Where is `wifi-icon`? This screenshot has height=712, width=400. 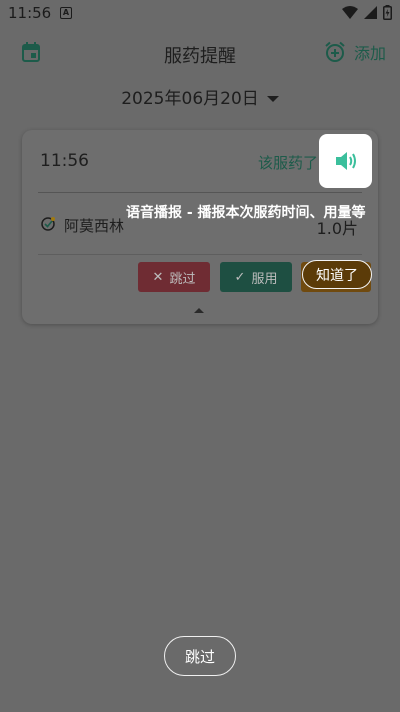 wifi-icon is located at coordinates (350, 12).